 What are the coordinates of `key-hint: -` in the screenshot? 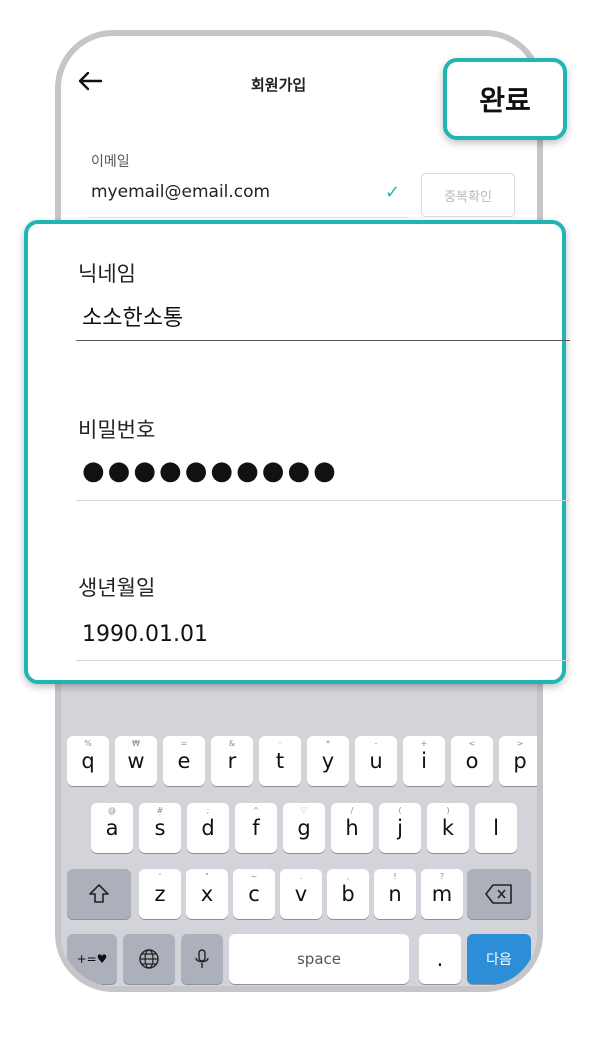 It's located at (376, 743).